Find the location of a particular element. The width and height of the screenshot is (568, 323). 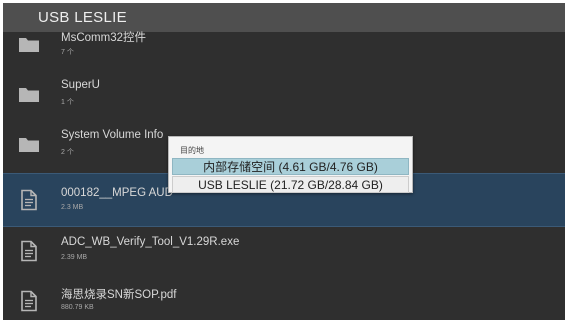

file-meta: 880.79 KB is located at coordinates (77, 307).